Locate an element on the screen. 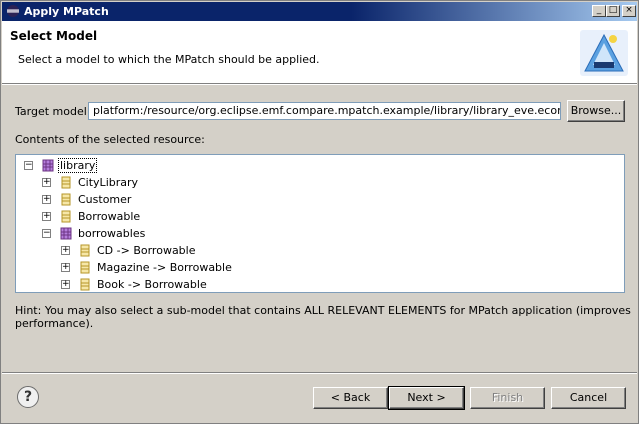 The image size is (639, 424). tree-item-label: Customer is located at coordinates (105, 199).